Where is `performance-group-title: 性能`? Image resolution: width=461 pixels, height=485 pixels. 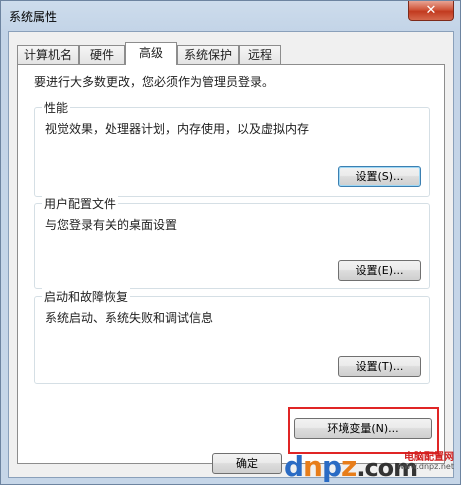 performance-group-title: 性能 is located at coordinates (56, 107).